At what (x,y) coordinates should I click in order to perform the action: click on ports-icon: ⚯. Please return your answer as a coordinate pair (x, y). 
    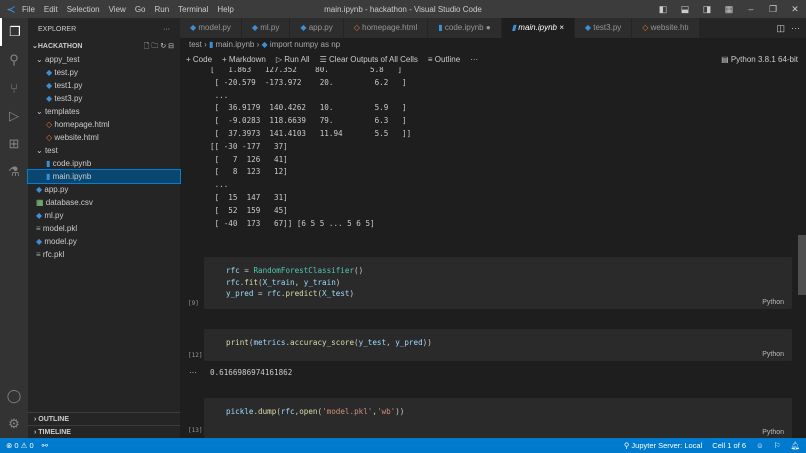
    Looking at the image, I should click on (45, 445).